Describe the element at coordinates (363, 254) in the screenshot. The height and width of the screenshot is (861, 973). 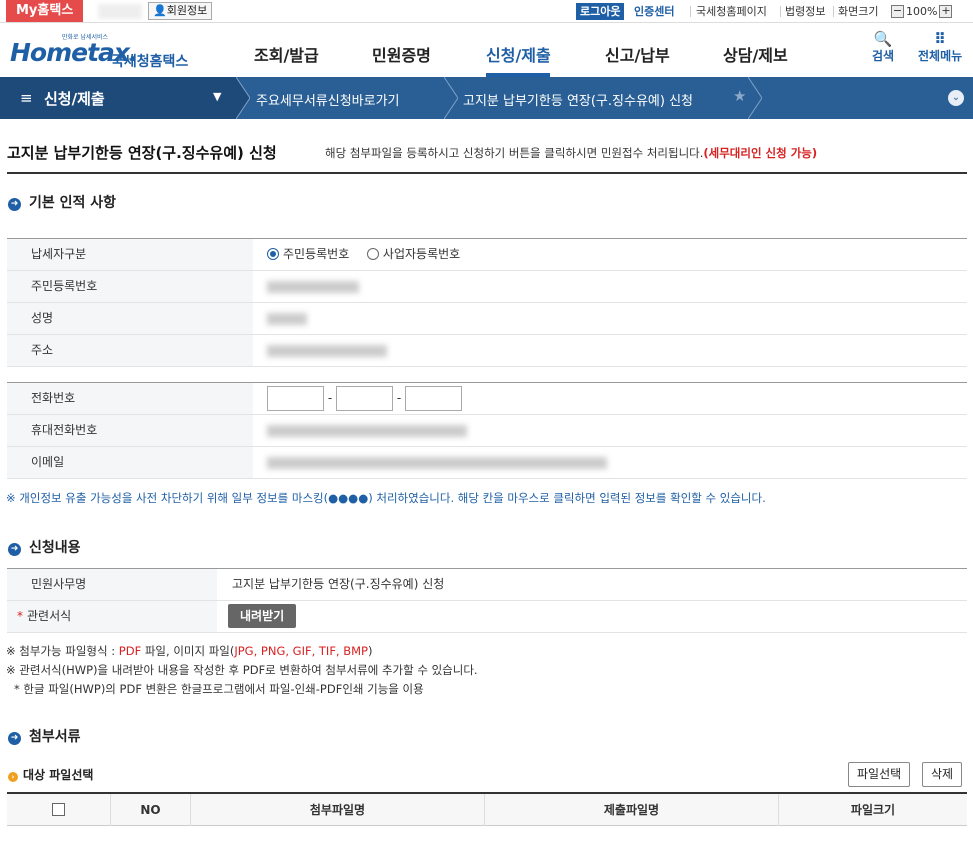
I see `taxpayer-type-radios: 주민등록번호 사업자등록번호` at that location.